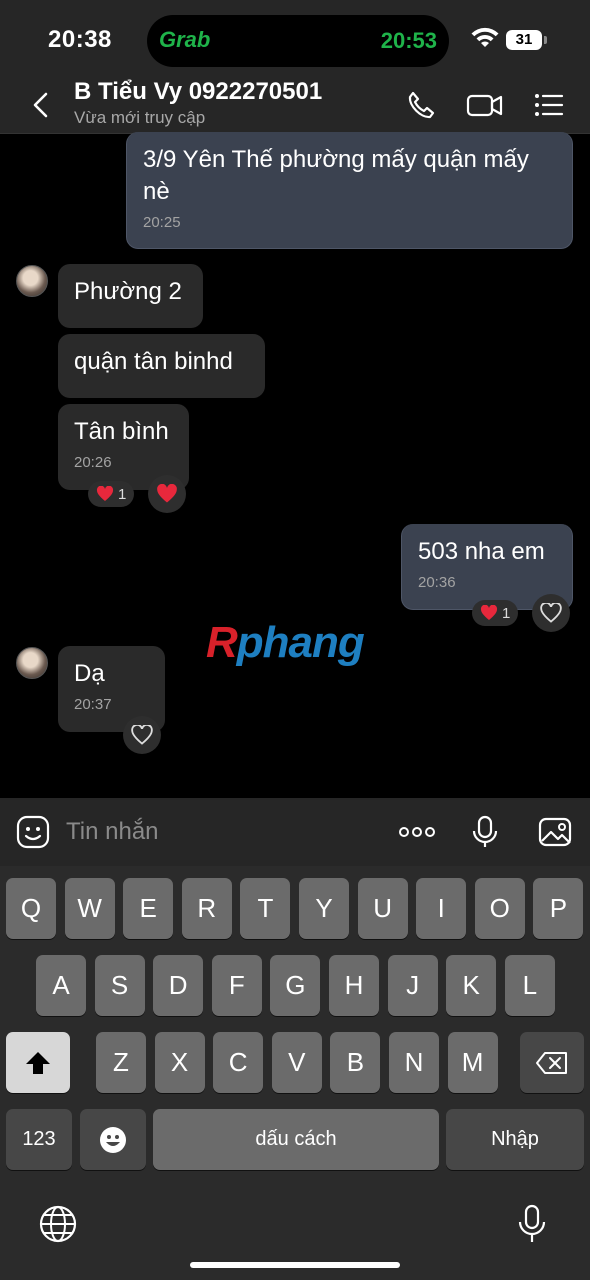 This screenshot has height=1280, width=590. Describe the element at coordinates (179, 1062) in the screenshot. I see `key-x: X` at that location.